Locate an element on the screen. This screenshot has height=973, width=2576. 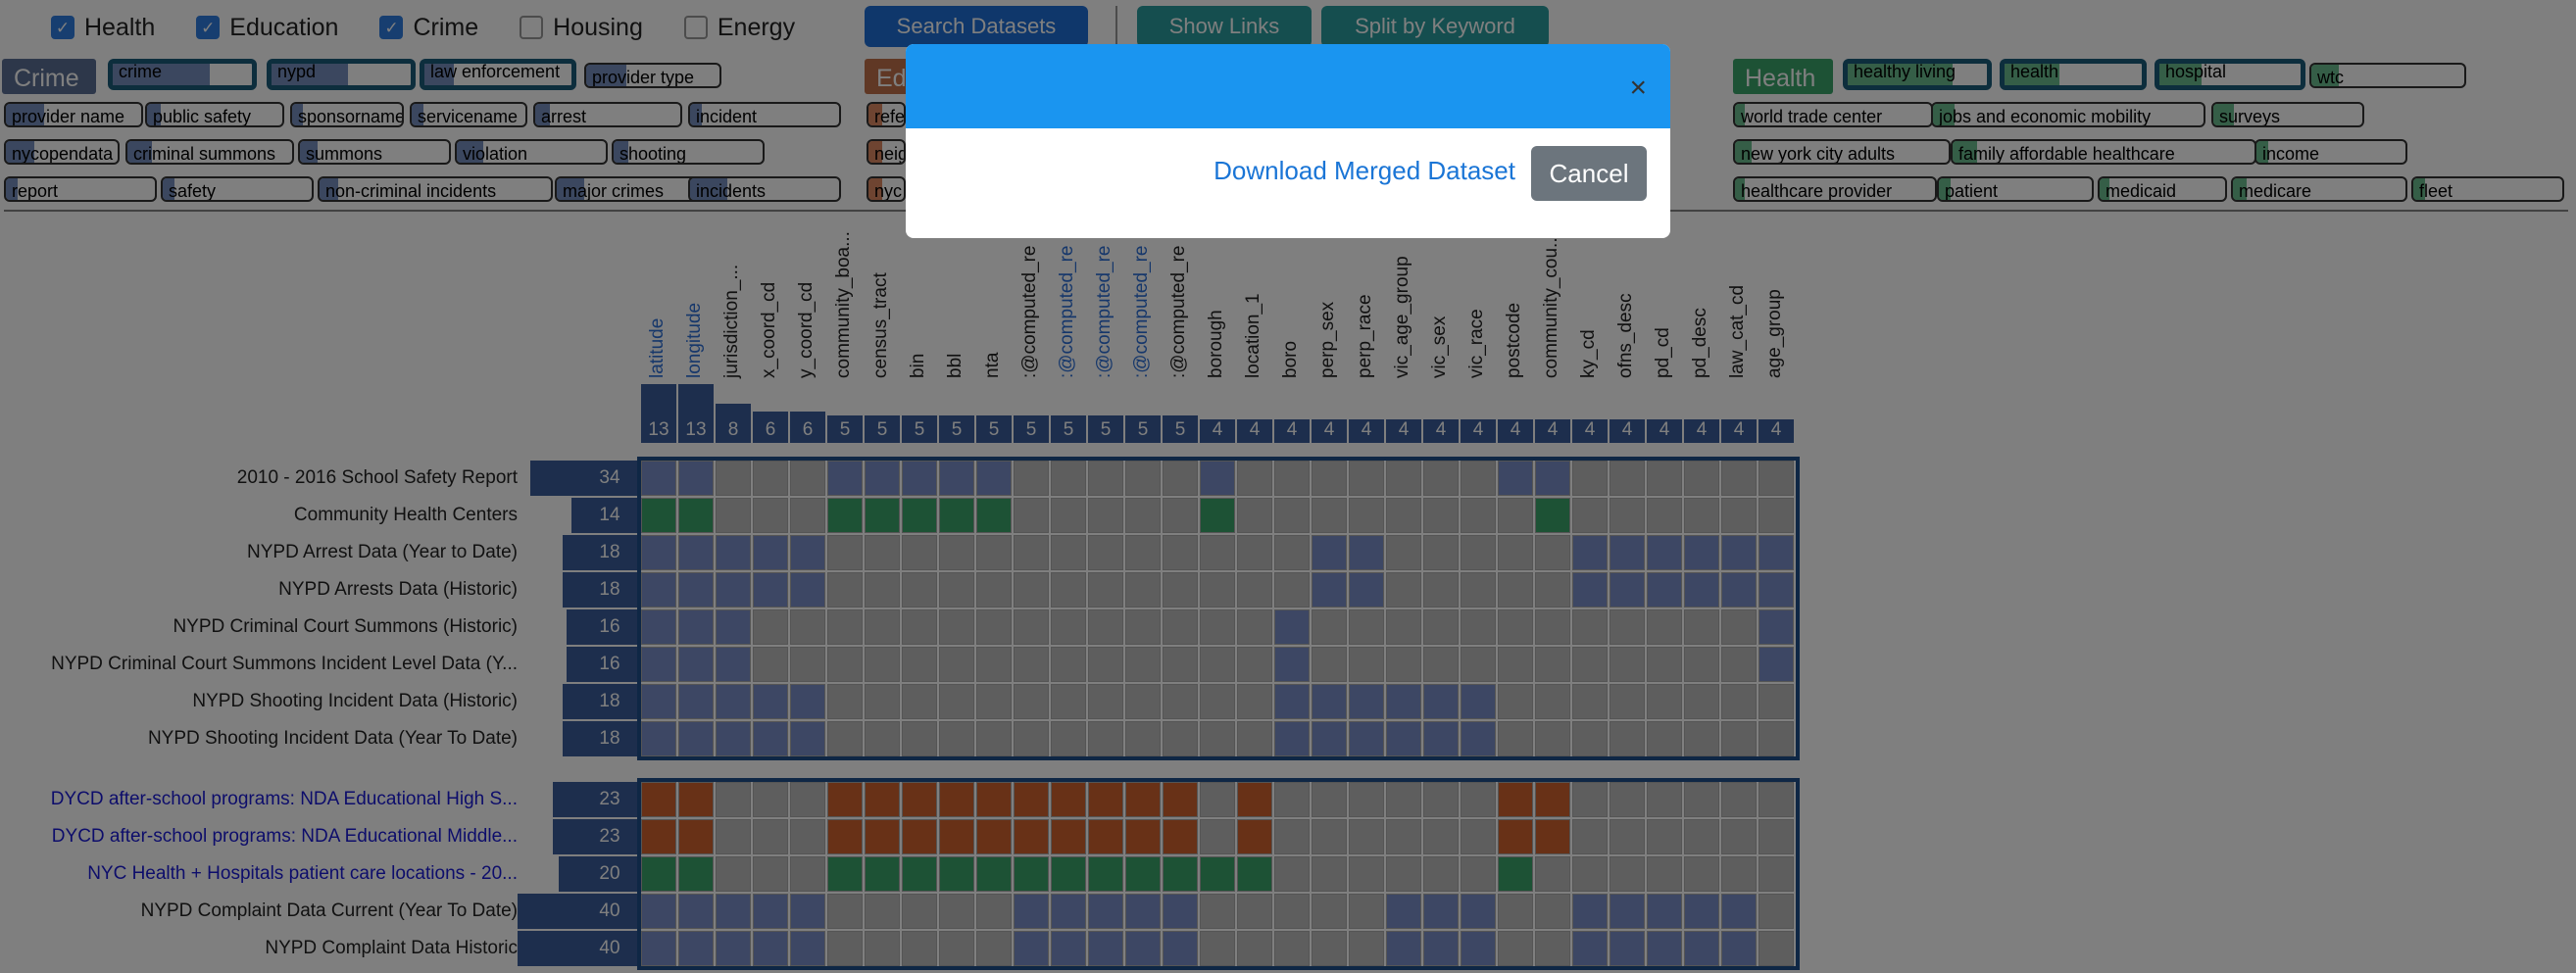
tag-label: new york city adults is located at coordinates (1818, 154).